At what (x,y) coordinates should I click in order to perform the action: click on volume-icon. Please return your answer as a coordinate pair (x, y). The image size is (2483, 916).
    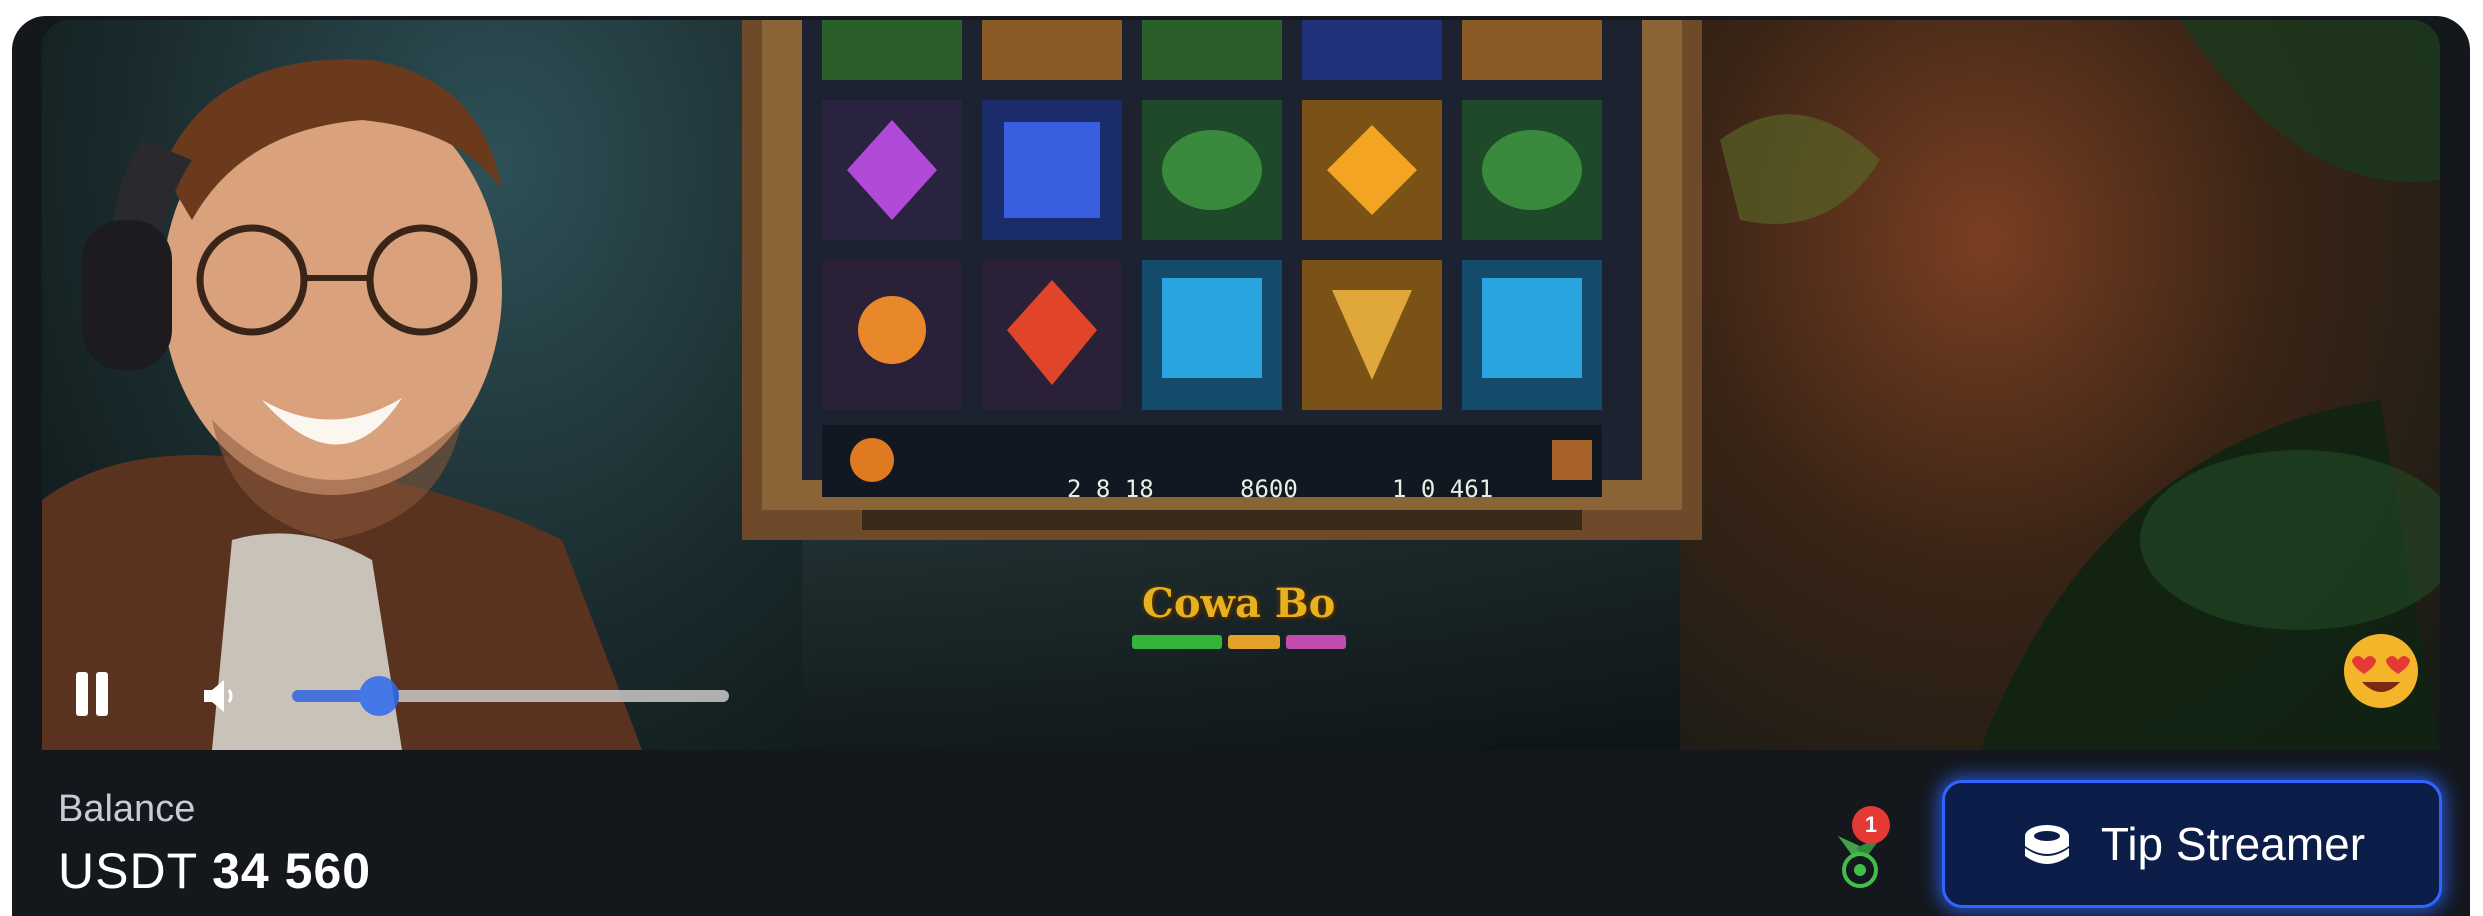
    Looking at the image, I should click on (222, 696).